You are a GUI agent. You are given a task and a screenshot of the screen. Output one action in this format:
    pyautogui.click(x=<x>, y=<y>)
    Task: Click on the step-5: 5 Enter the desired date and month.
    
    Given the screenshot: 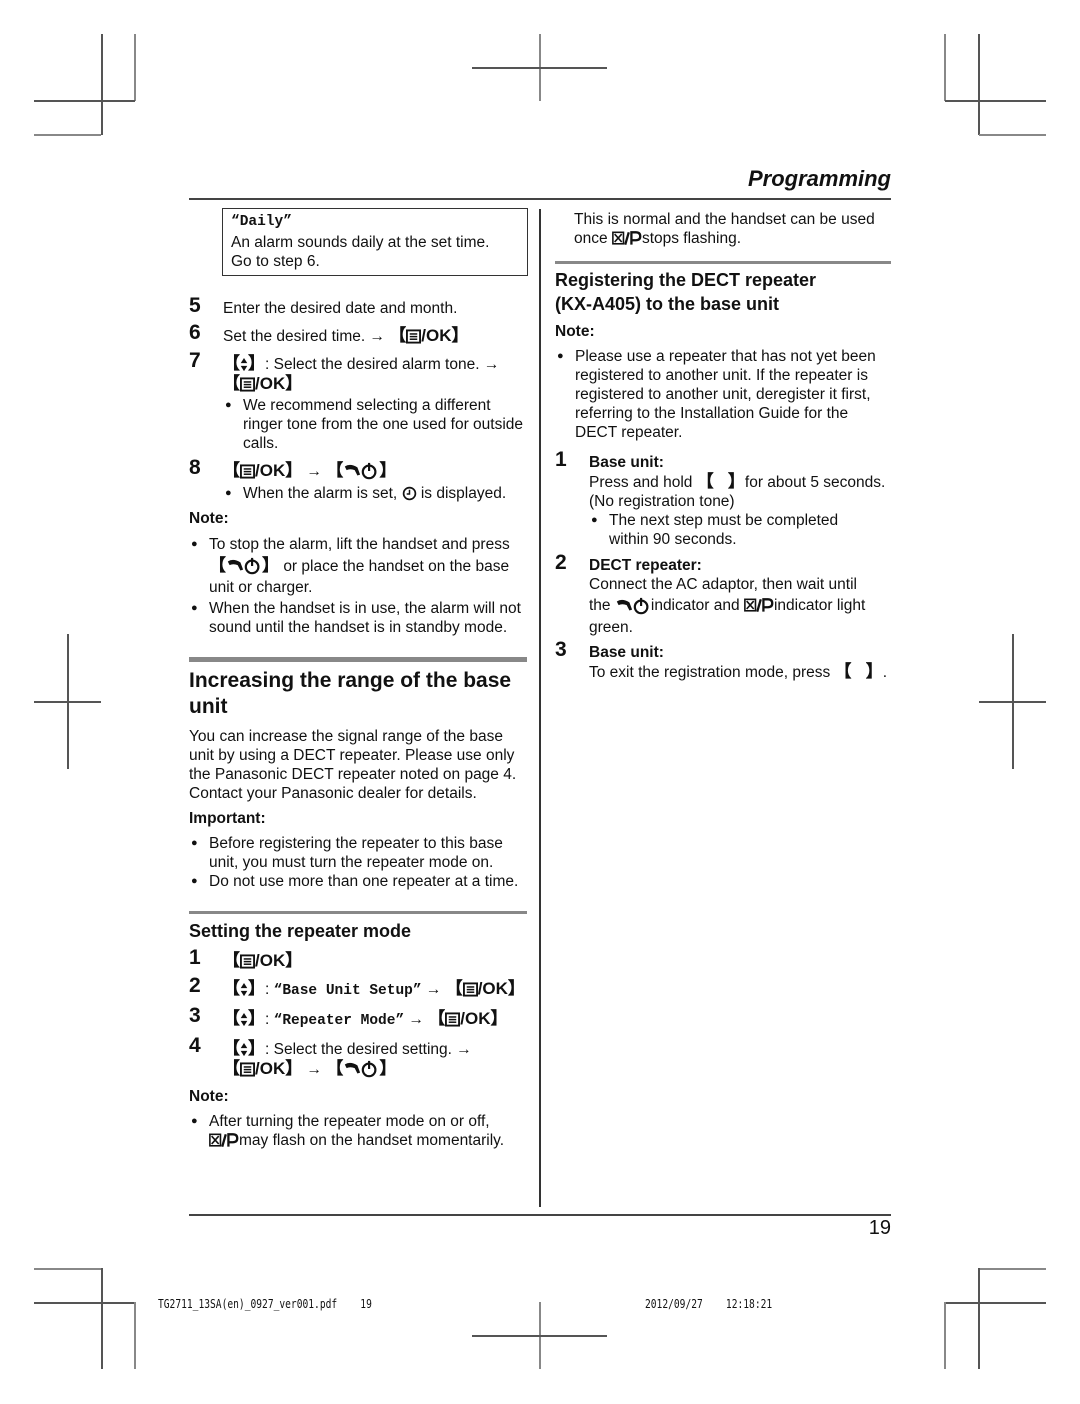 What is the action you would take?
    pyautogui.click(x=358, y=306)
    